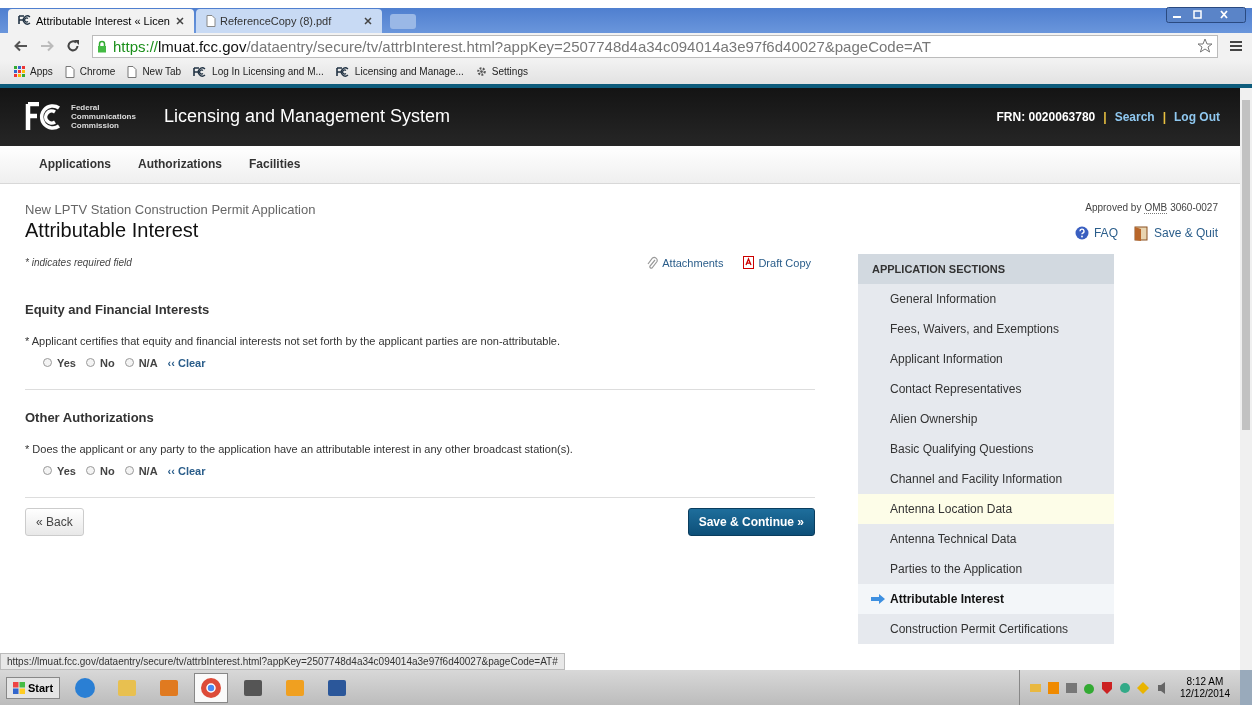 The width and height of the screenshot is (1252, 705). What do you see at coordinates (986, 448) in the screenshot?
I see `sidebar-item: Basic Qualifying Questions` at bounding box center [986, 448].